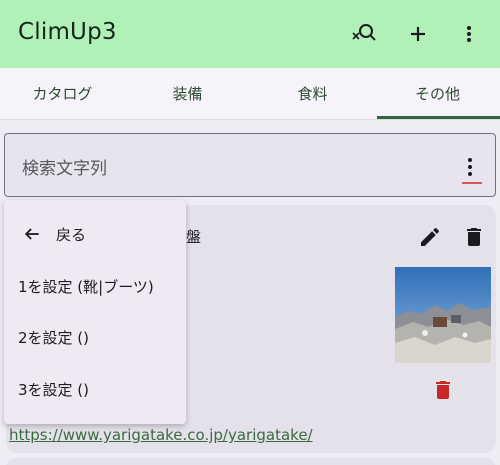 The height and width of the screenshot is (465, 500). I want to click on delete-icon, so click(474, 237).